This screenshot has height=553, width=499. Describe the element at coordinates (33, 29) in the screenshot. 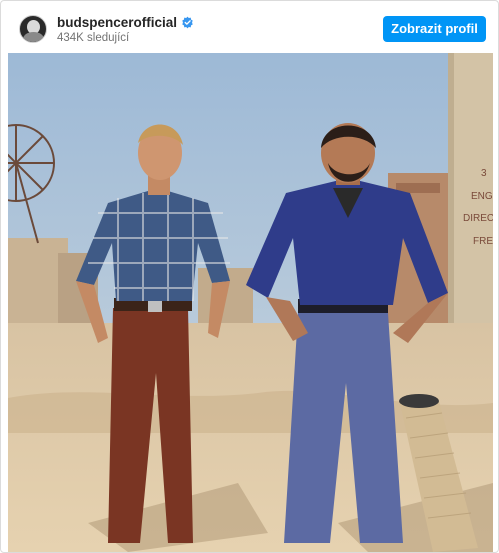

I see `profile-avatar` at that location.